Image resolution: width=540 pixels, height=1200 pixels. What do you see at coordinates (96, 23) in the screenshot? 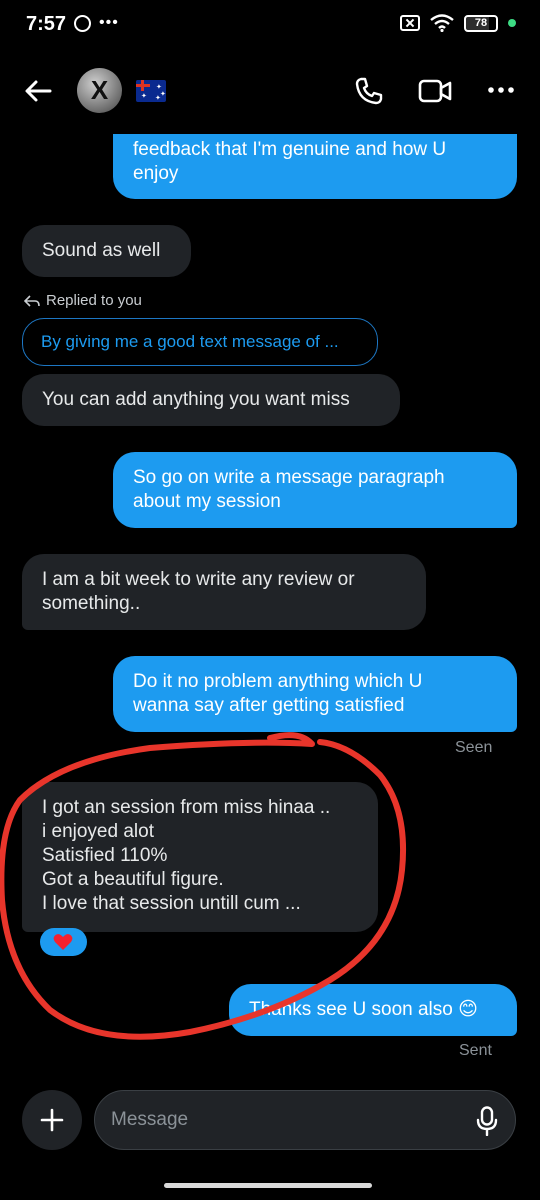
I see `status-left-icons: •••` at bounding box center [96, 23].